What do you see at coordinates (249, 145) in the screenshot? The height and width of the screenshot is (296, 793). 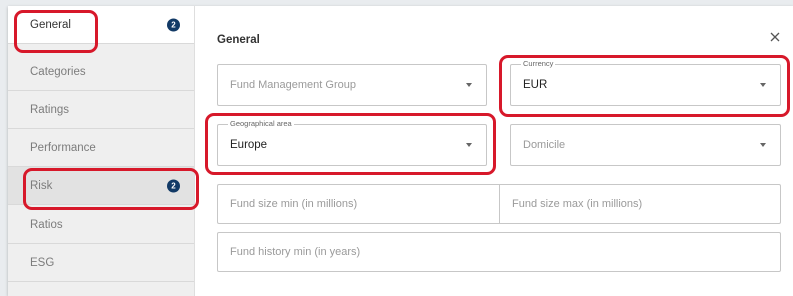 I see `select-value: Europe` at bounding box center [249, 145].